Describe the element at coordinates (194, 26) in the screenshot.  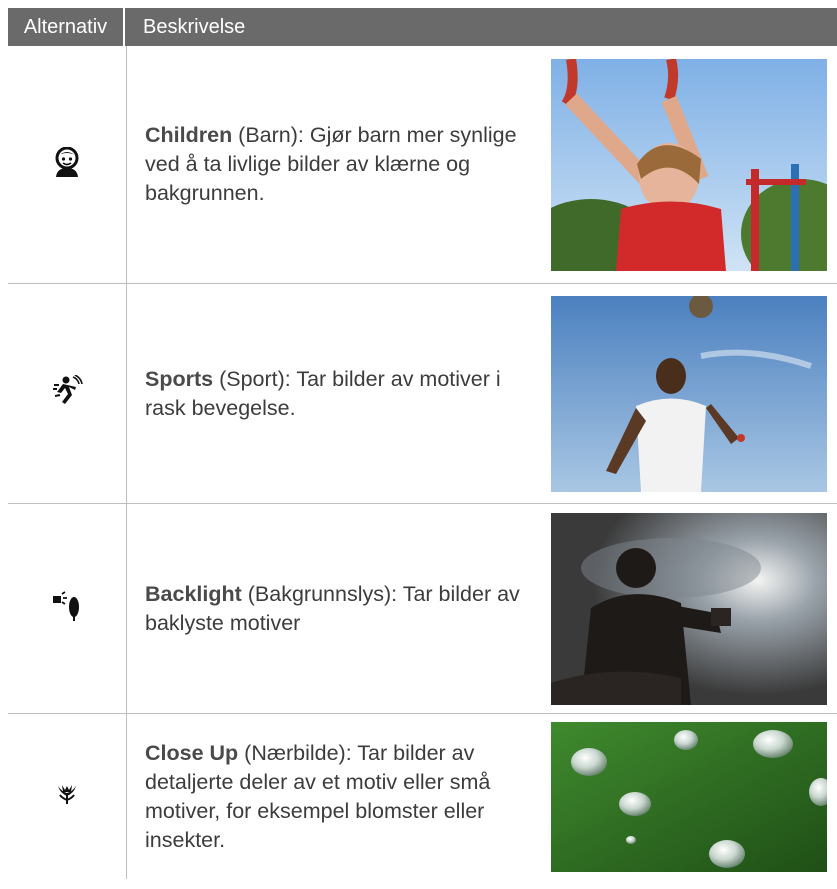
I see `header-beskrivelse: Beskrivelse` at that location.